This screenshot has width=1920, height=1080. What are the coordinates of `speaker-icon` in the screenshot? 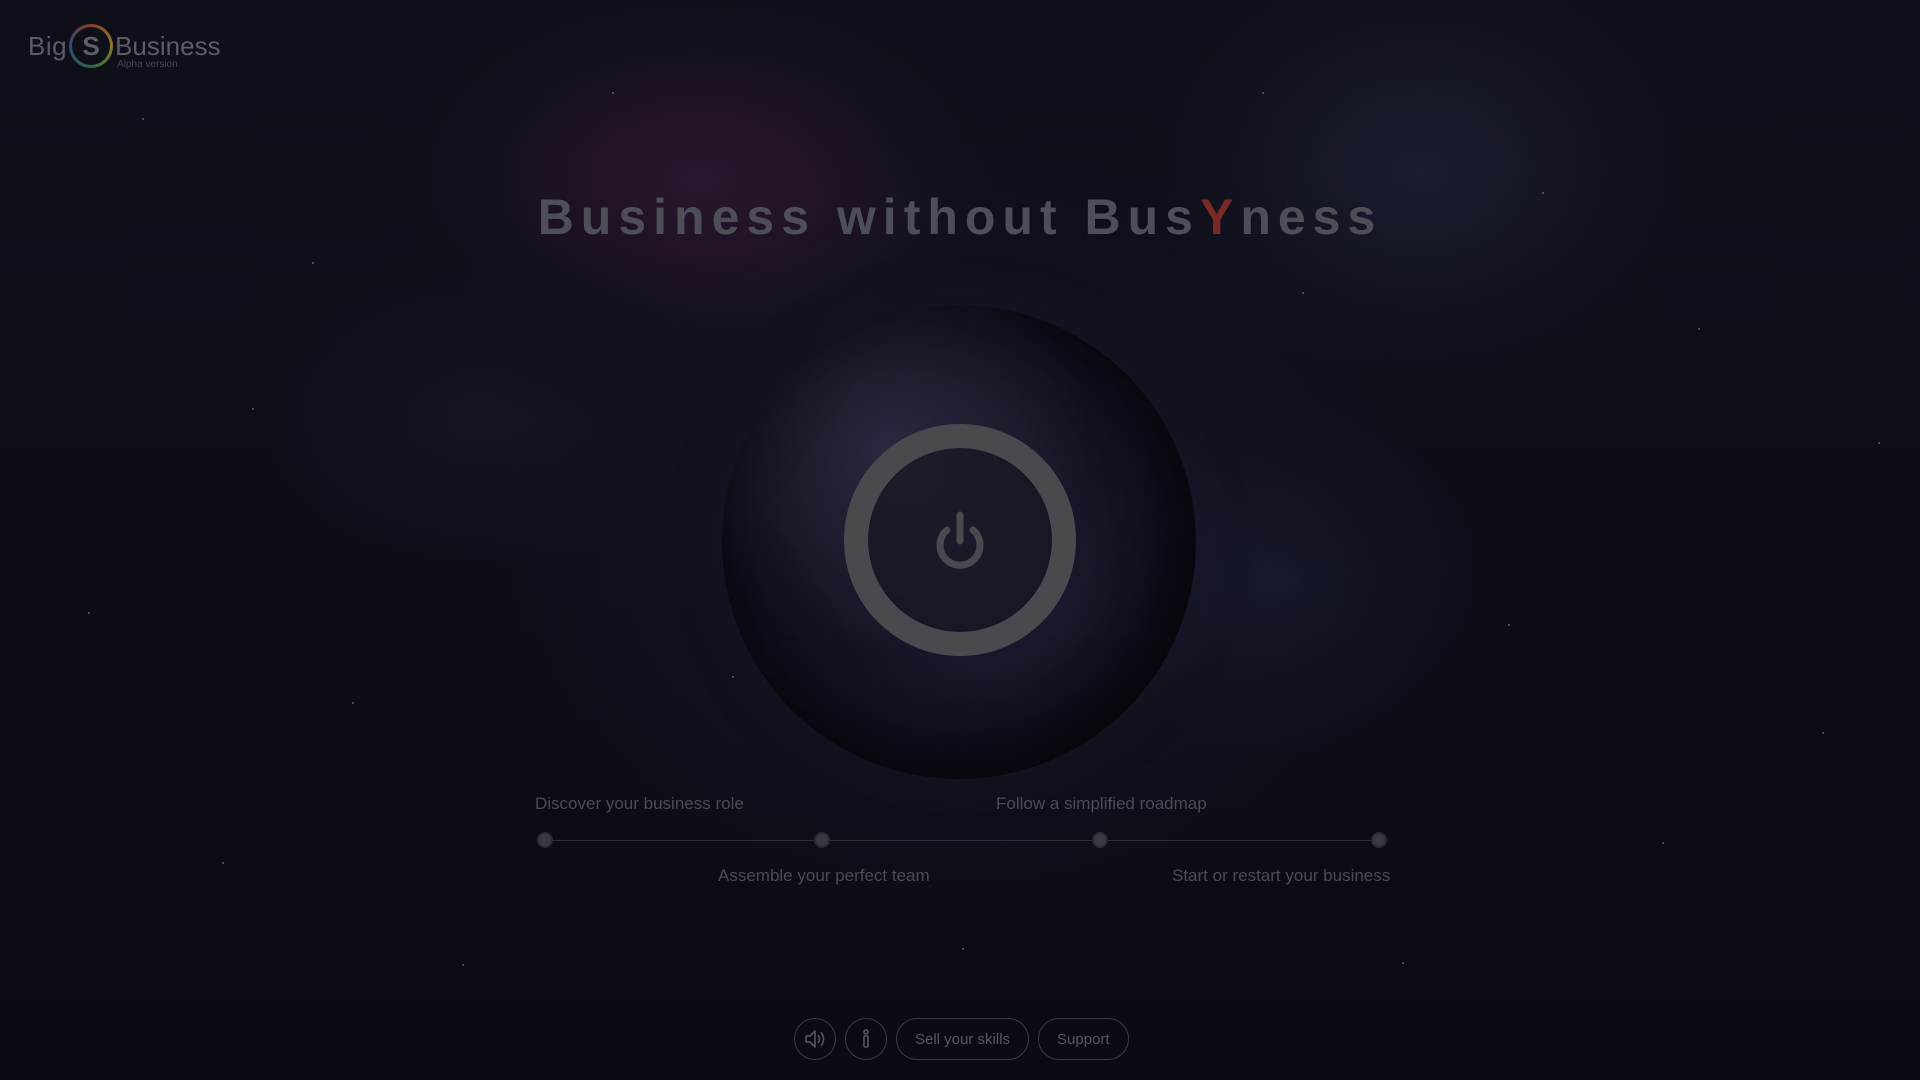 It's located at (815, 1039).